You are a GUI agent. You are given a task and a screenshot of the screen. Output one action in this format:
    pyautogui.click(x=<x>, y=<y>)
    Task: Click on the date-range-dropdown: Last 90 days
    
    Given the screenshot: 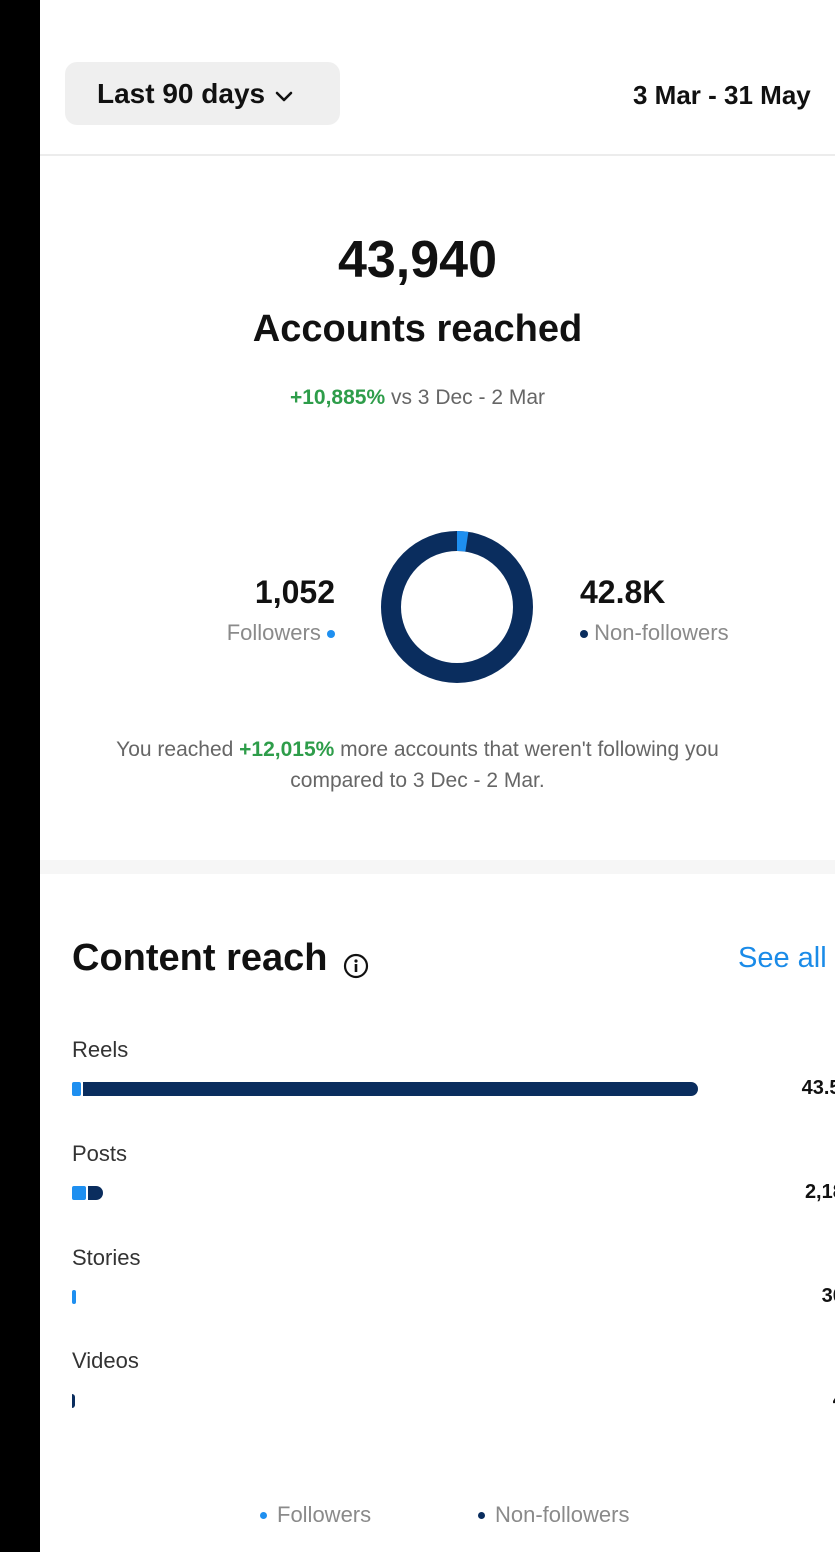 What is the action you would take?
    pyautogui.click(x=202, y=93)
    